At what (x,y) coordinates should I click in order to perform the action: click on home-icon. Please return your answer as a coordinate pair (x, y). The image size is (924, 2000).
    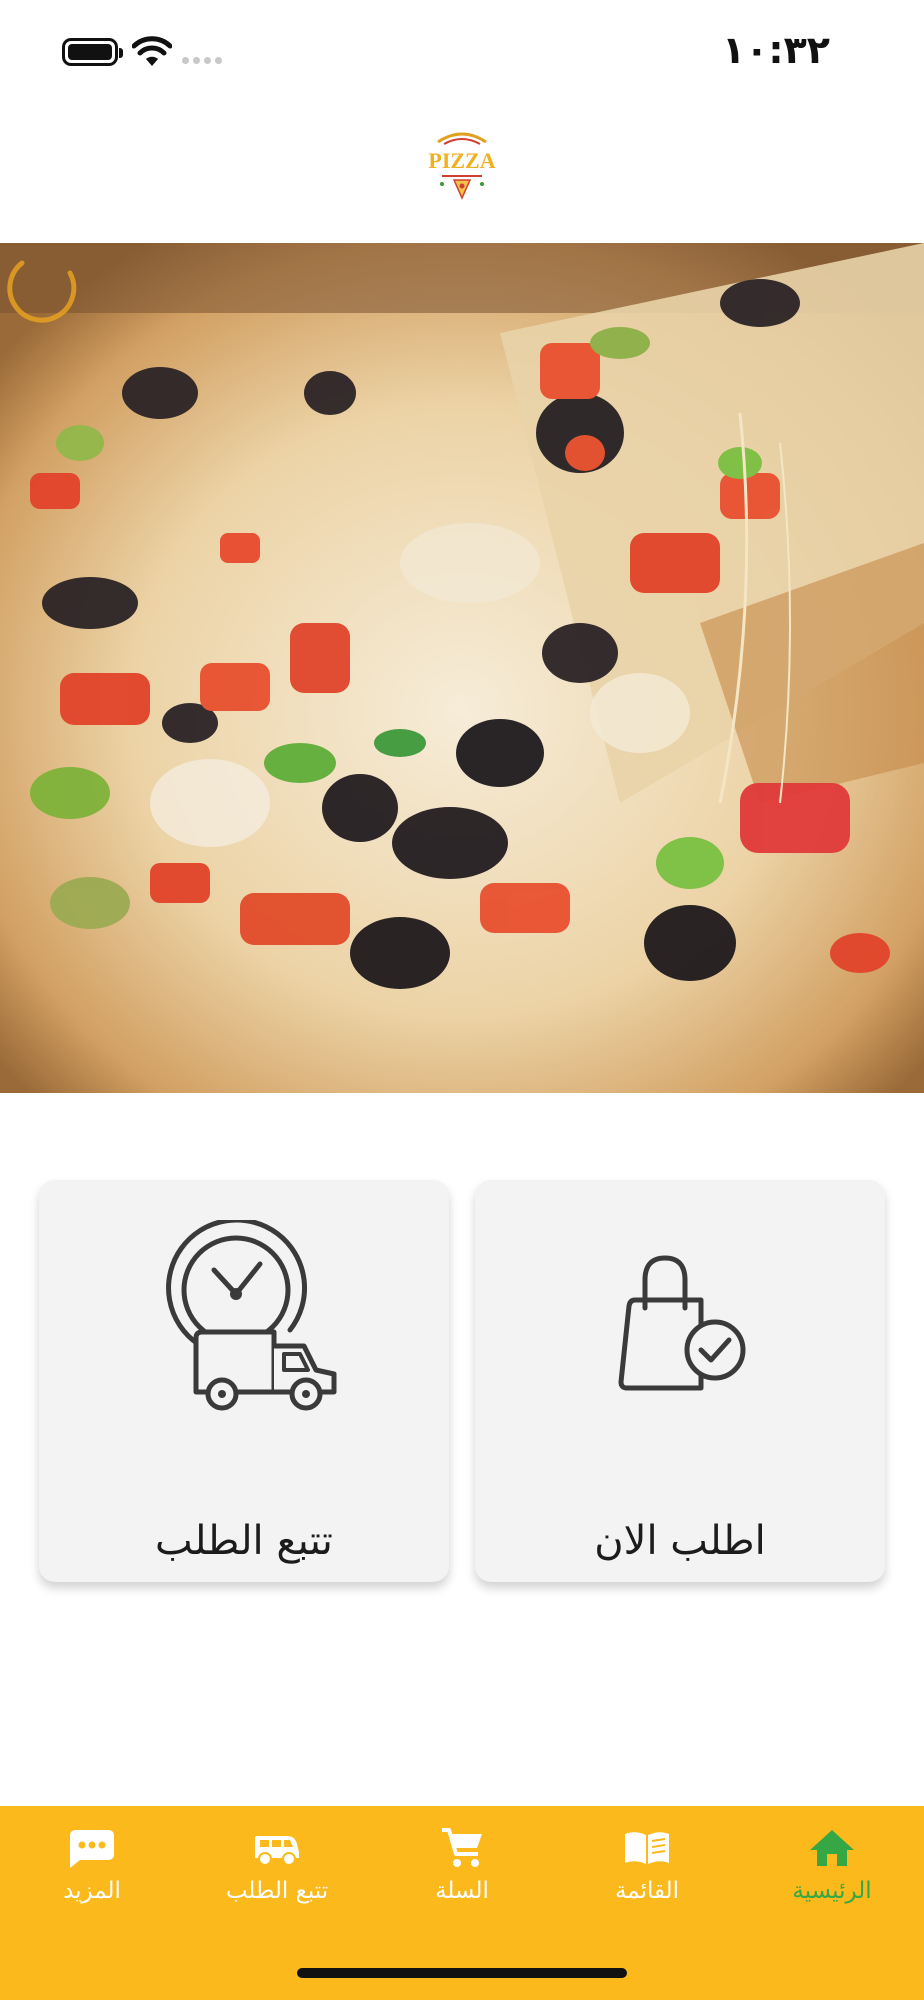
    Looking at the image, I should click on (832, 1848).